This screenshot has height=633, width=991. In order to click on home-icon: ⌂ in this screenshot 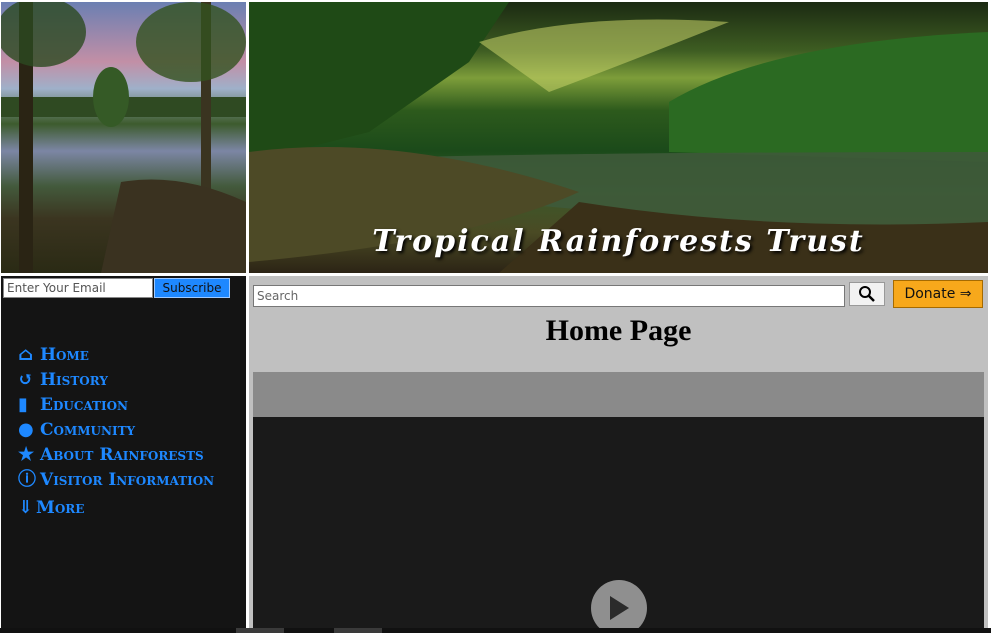, I will do `click(26, 354)`.